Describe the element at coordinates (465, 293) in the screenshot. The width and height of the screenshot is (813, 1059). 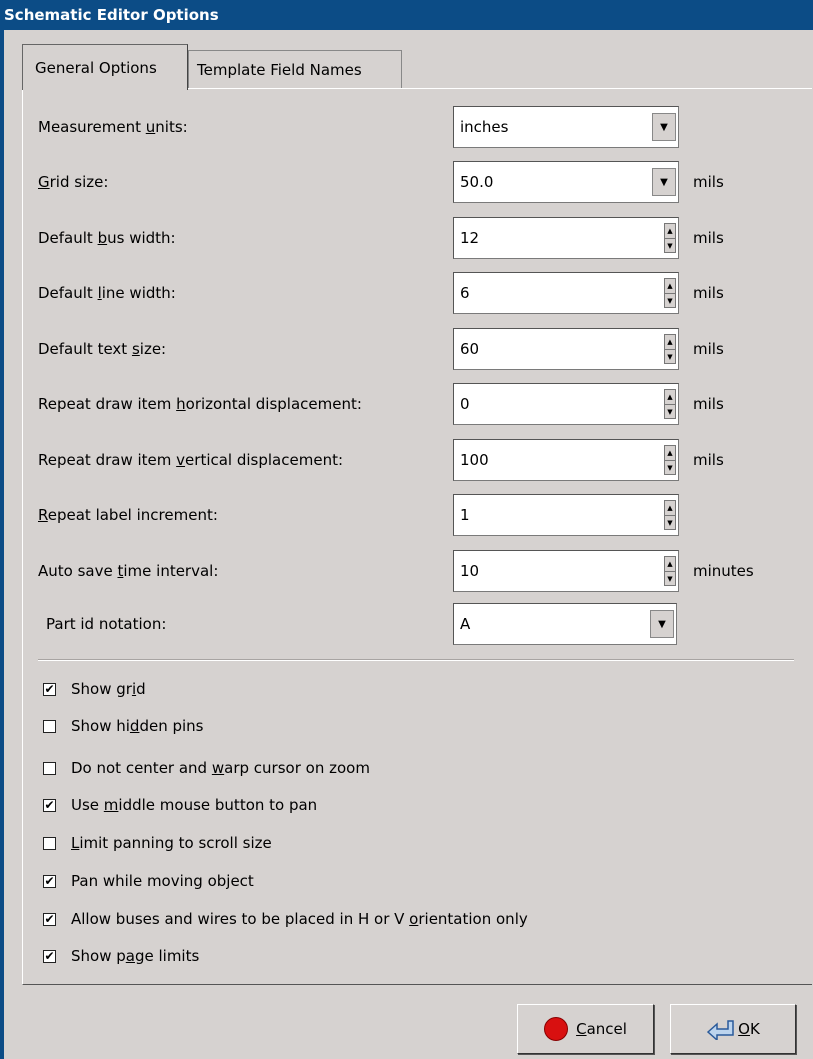
I see `spin-value: 6` at that location.